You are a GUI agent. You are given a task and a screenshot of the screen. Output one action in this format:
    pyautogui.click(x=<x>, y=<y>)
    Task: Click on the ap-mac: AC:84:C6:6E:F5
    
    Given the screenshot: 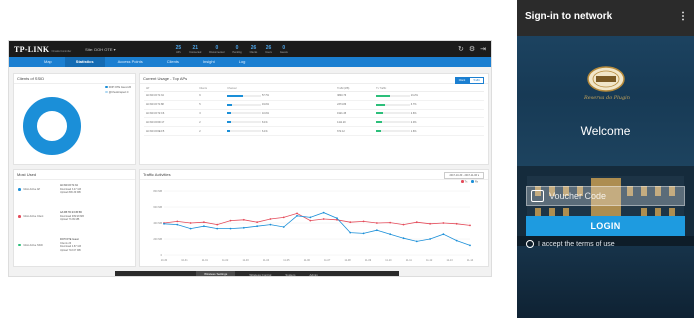 What is the action you would take?
    pyautogui.click(x=171, y=131)
    